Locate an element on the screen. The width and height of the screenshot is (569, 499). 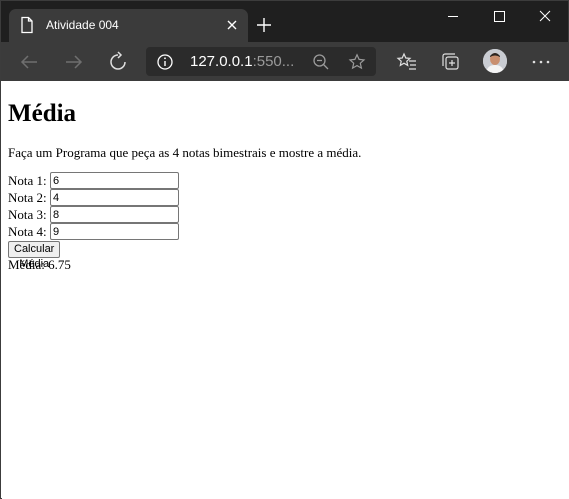
calculate-average-button: Calcular Média is located at coordinates (34, 255).